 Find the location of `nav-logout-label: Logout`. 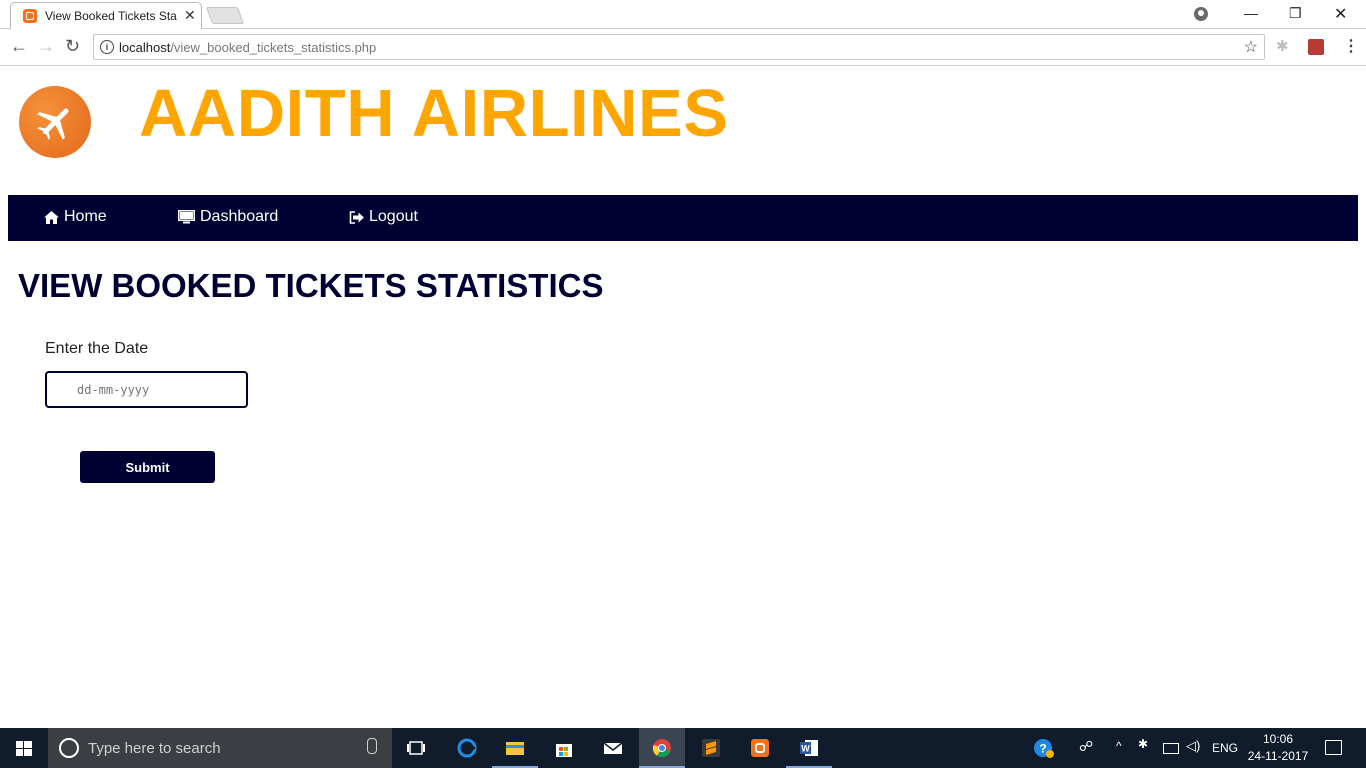

nav-logout-label: Logout is located at coordinates (393, 216).